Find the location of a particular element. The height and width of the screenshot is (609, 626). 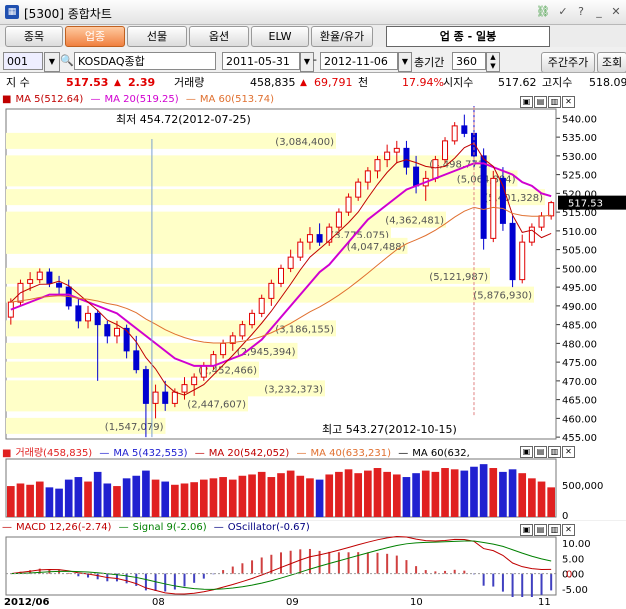

period-input: 360 is located at coordinates (469, 61).